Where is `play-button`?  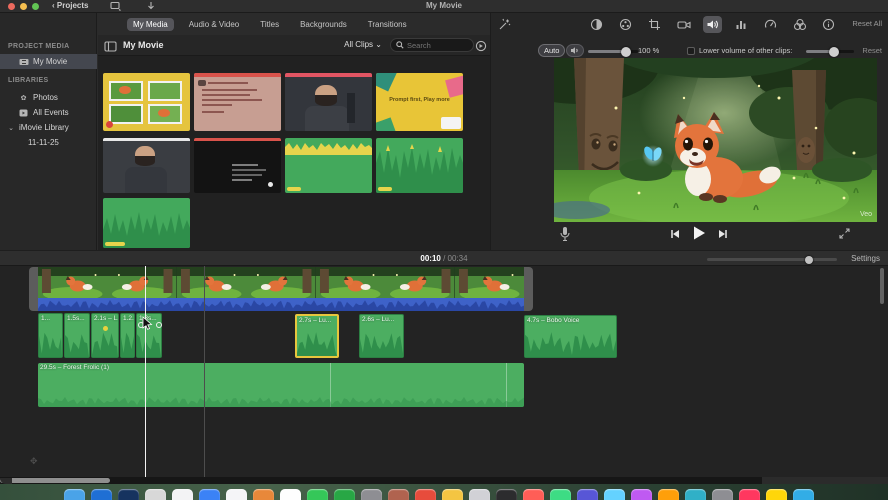 play-button is located at coordinates (699, 235).